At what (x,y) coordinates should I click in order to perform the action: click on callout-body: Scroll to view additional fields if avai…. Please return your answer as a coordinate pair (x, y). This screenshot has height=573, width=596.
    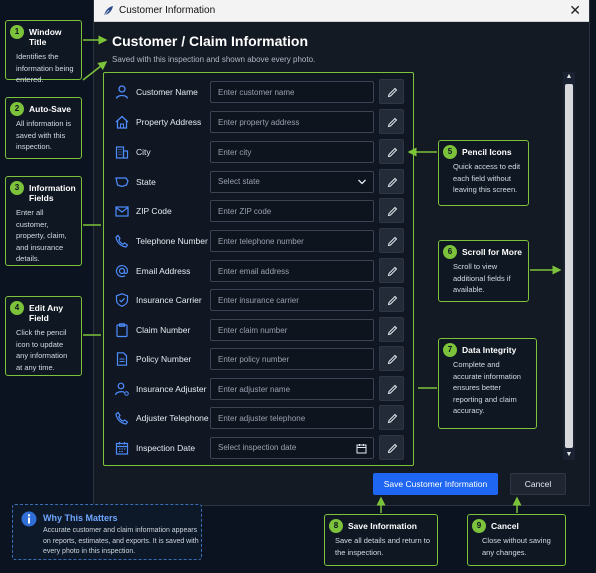
    Looking at the image, I should click on (482, 278).